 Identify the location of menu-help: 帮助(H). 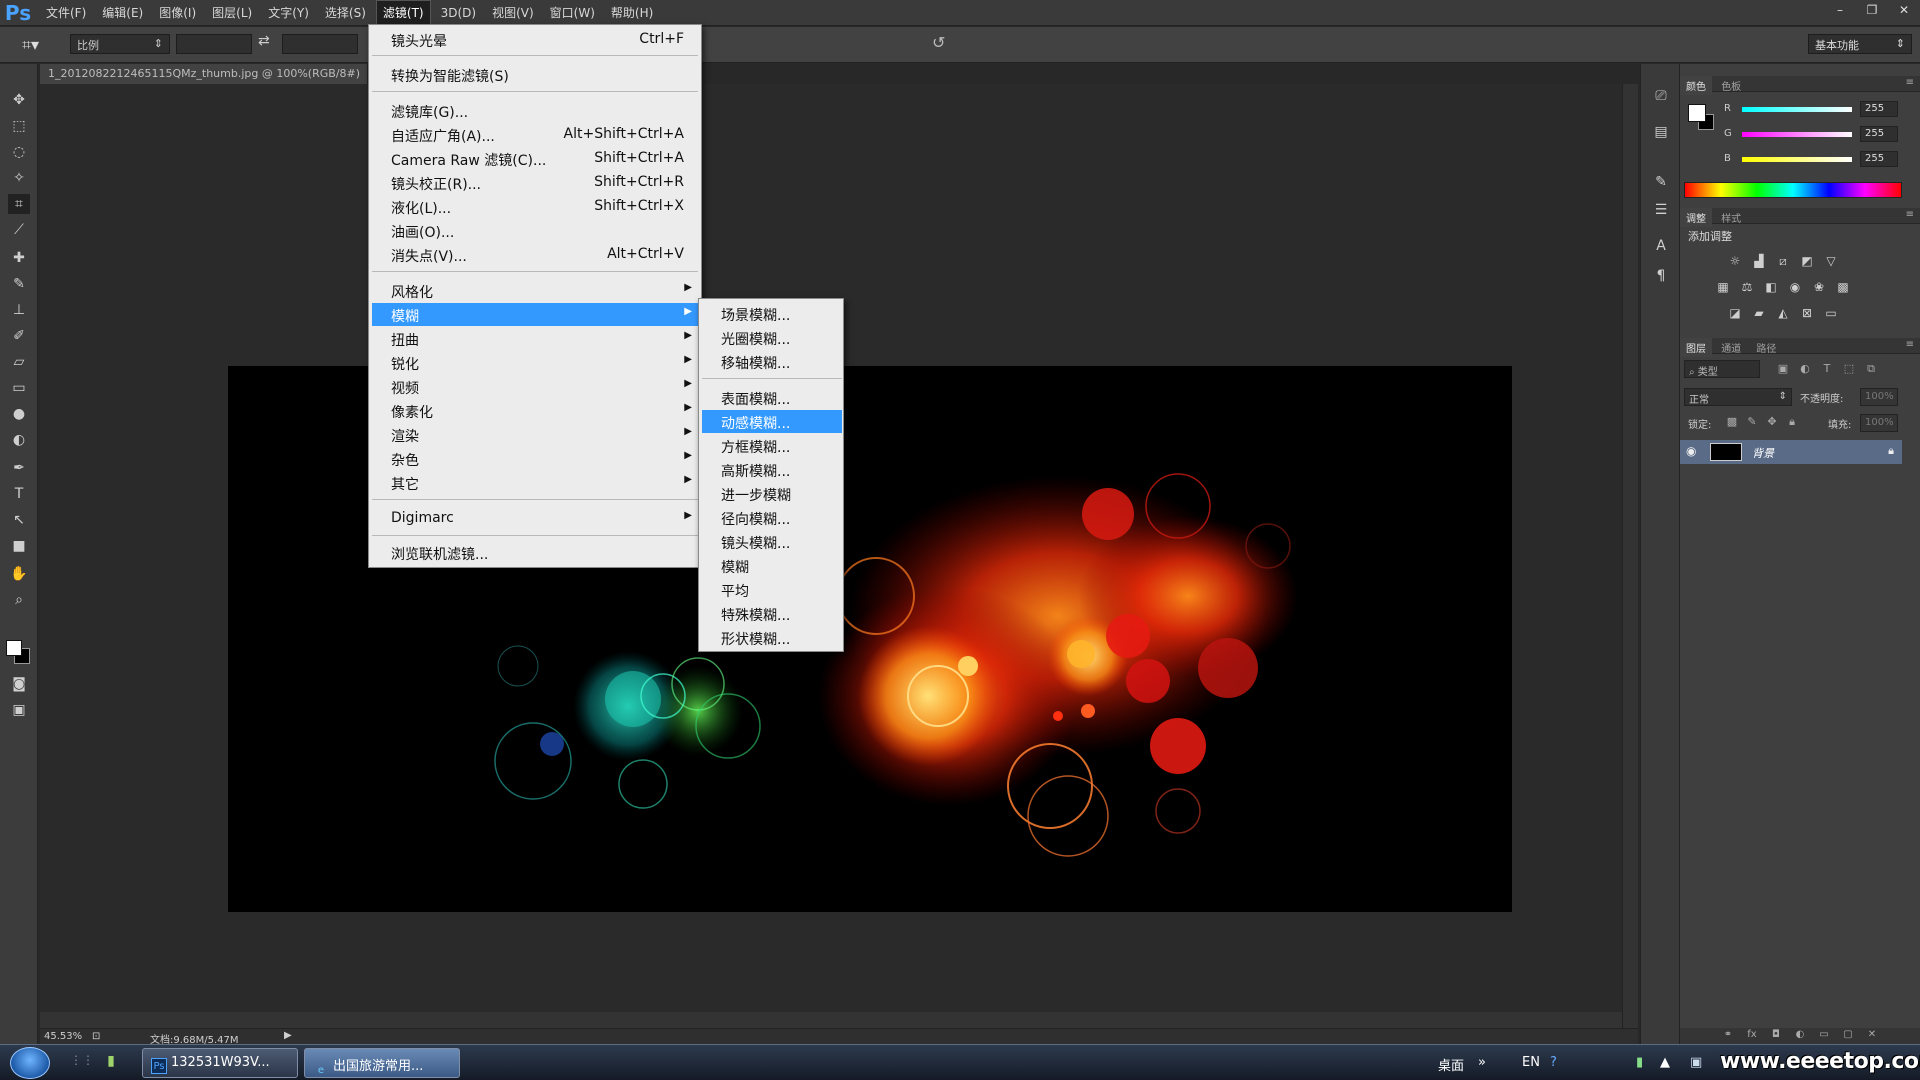
(632, 12).